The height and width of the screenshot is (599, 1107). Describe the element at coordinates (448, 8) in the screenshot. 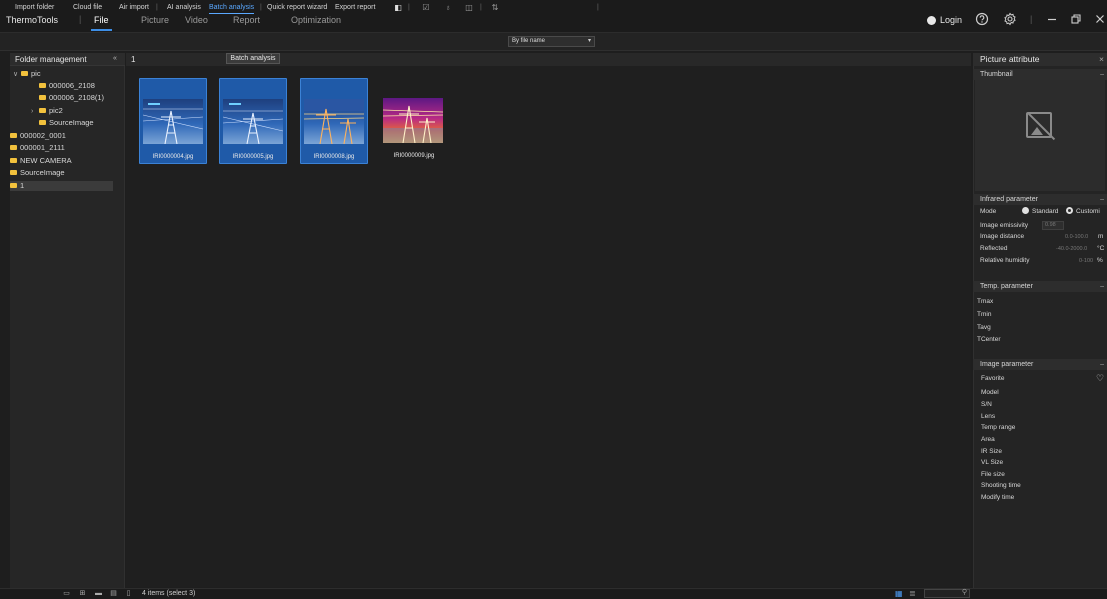

I see `microphone-icon: ♁` at that location.